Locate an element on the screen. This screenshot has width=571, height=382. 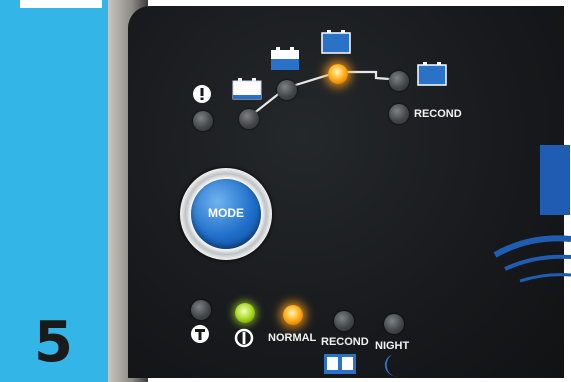
mode-button-label: MODE is located at coordinates (226, 213).